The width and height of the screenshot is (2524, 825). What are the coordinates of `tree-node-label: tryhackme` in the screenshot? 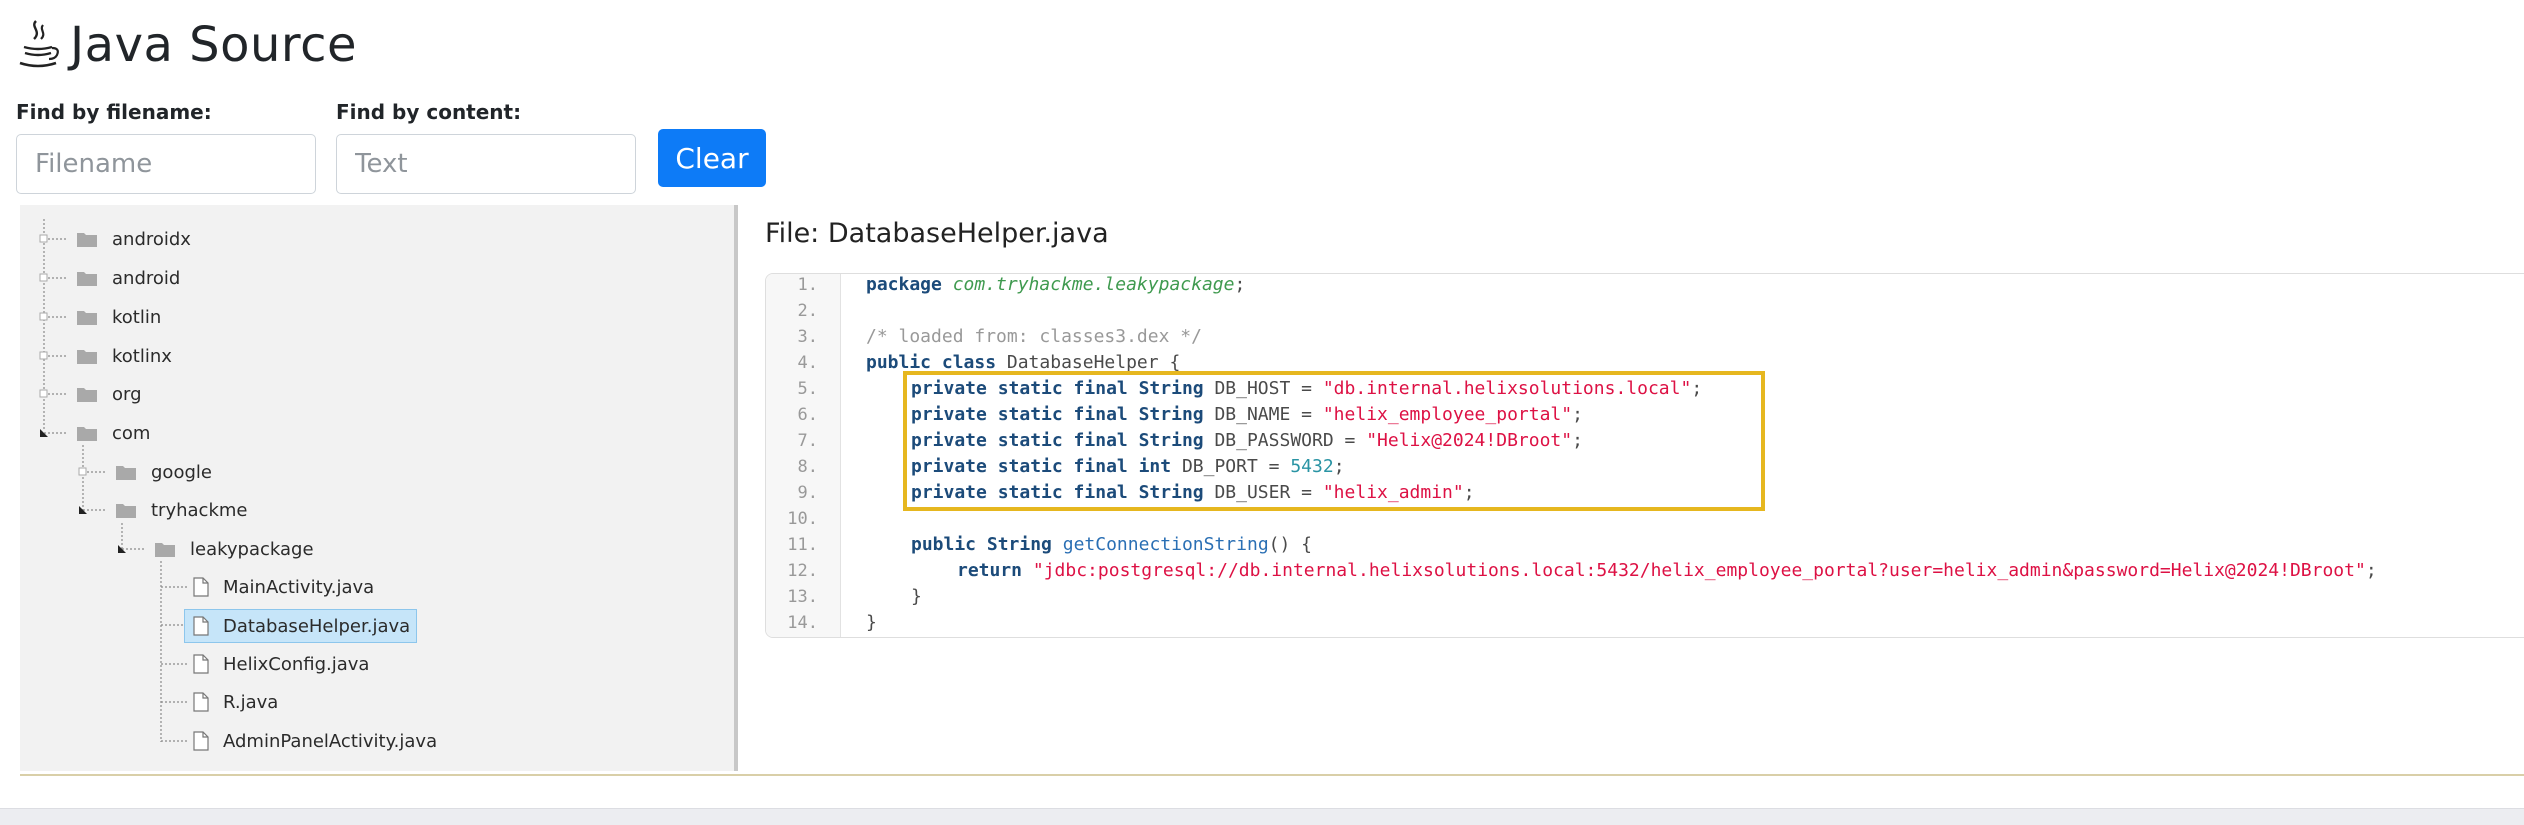 It's located at (199, 510).